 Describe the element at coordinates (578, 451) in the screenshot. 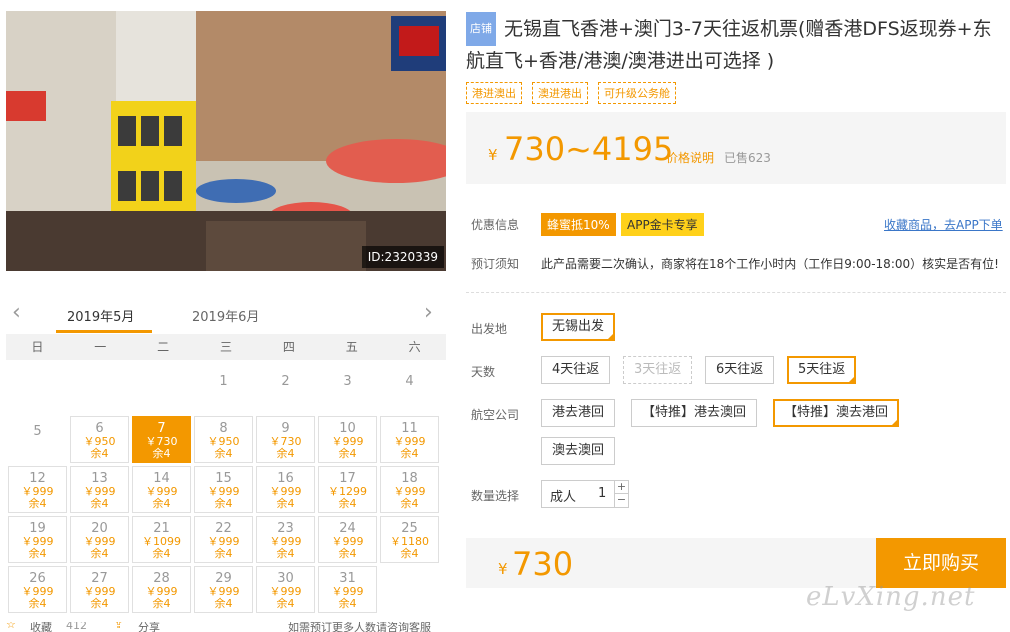

I see `airline-option-macau-macau: 澳去澳回` at that location.